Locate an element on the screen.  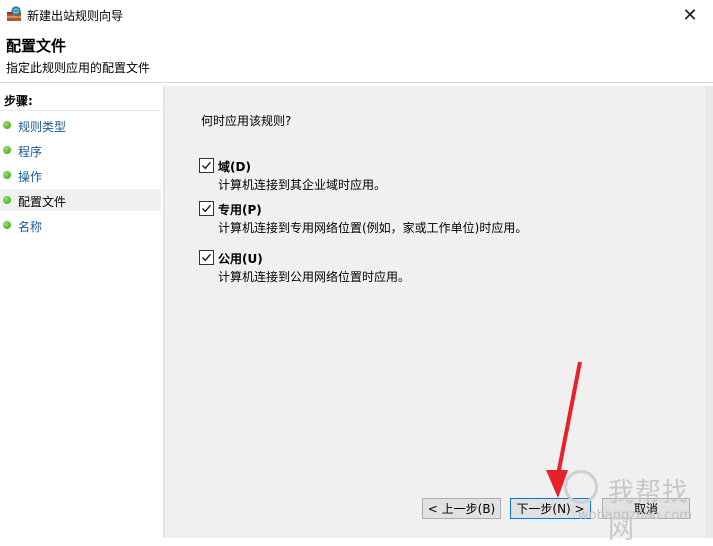
steps-divider is located at coordinates (80, 110).